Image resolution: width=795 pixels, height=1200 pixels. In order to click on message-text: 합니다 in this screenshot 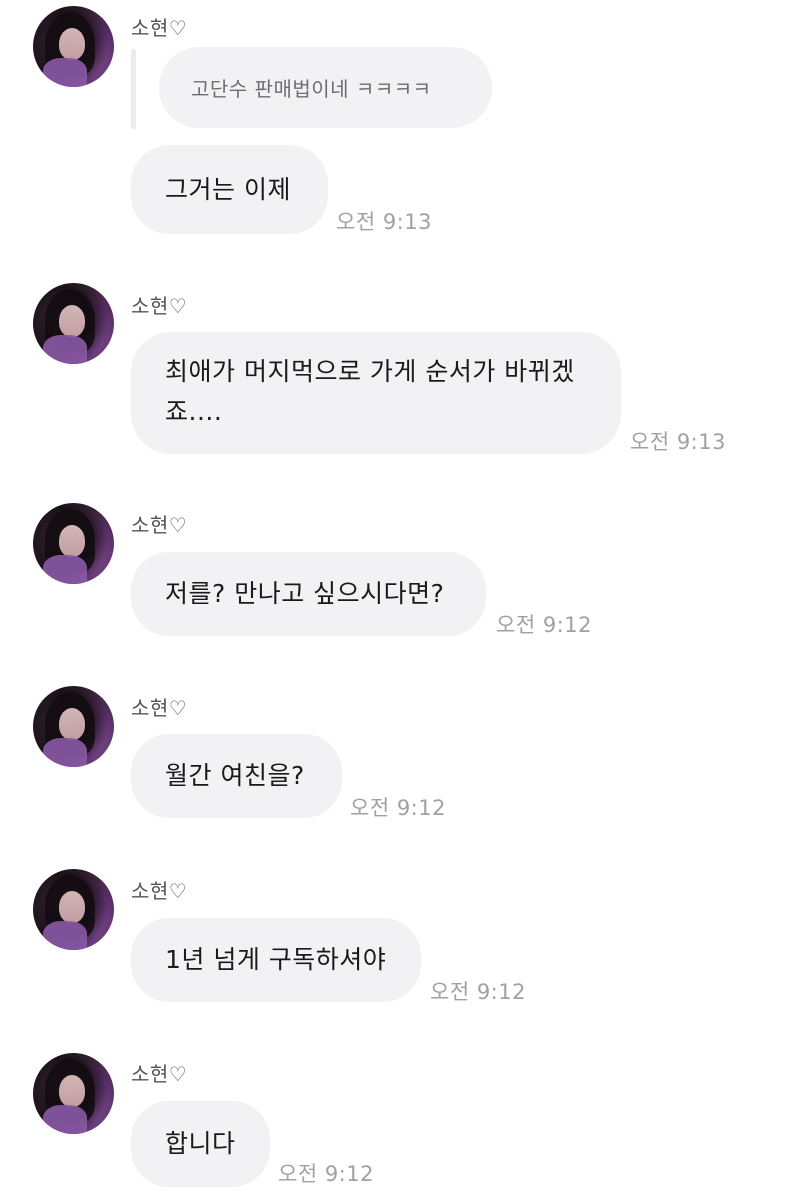, I will do `click(200, 1143)`.